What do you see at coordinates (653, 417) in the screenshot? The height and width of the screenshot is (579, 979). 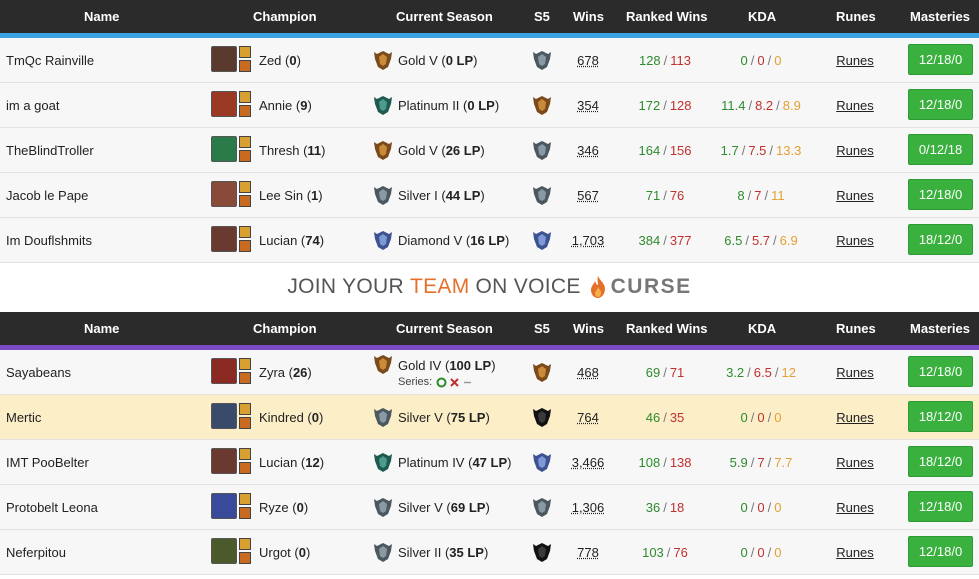 I see `ranked-wins: 46` at bounding box center [653, 417].